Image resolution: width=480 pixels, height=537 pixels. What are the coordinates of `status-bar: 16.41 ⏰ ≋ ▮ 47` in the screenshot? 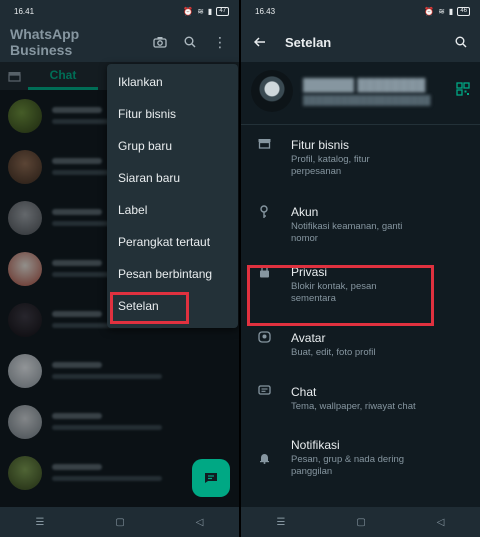 It's located at (119, 11).